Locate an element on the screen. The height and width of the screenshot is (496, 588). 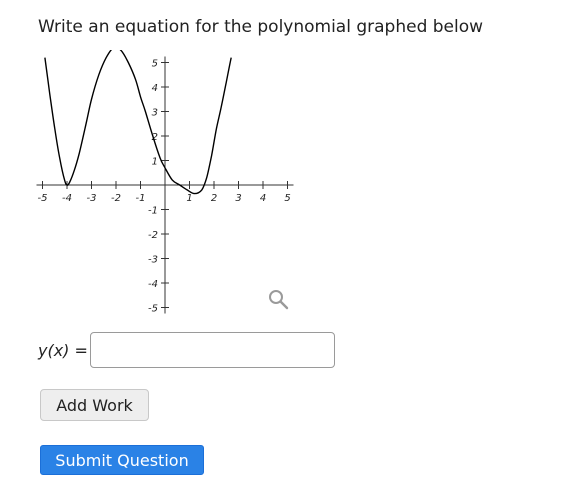
x-tick-label: 1 is located at coordinates (189, 198).